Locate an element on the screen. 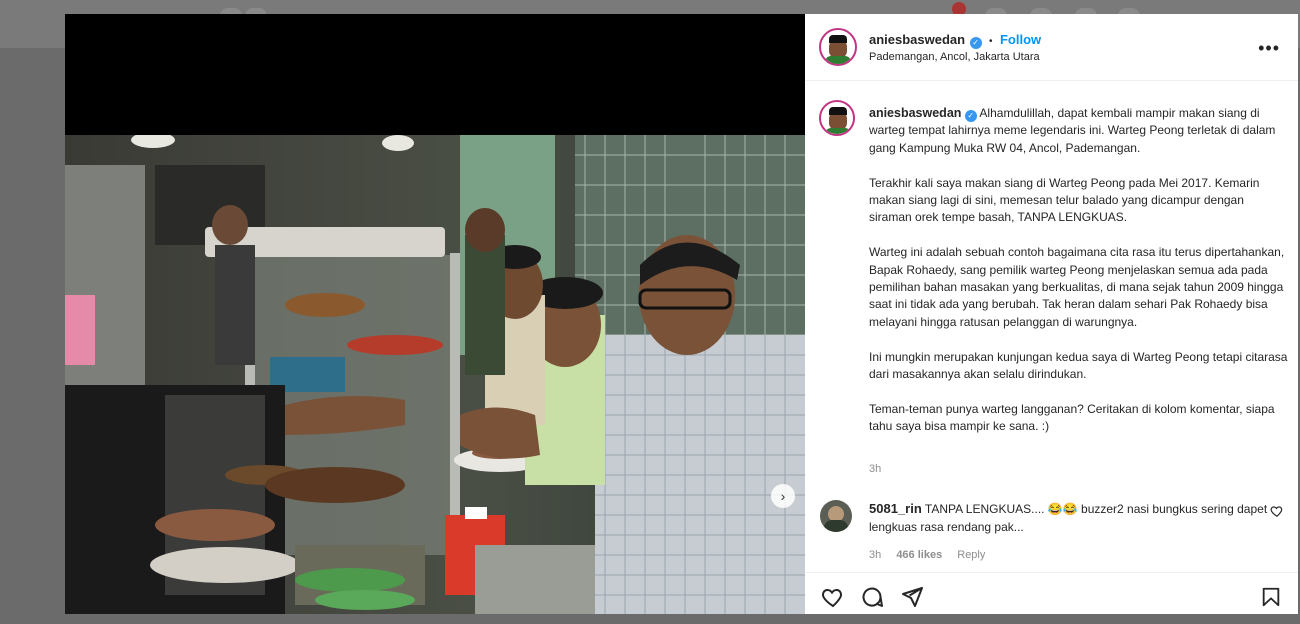  comment-username: 5081_rin is located at coordinates (895, 508).